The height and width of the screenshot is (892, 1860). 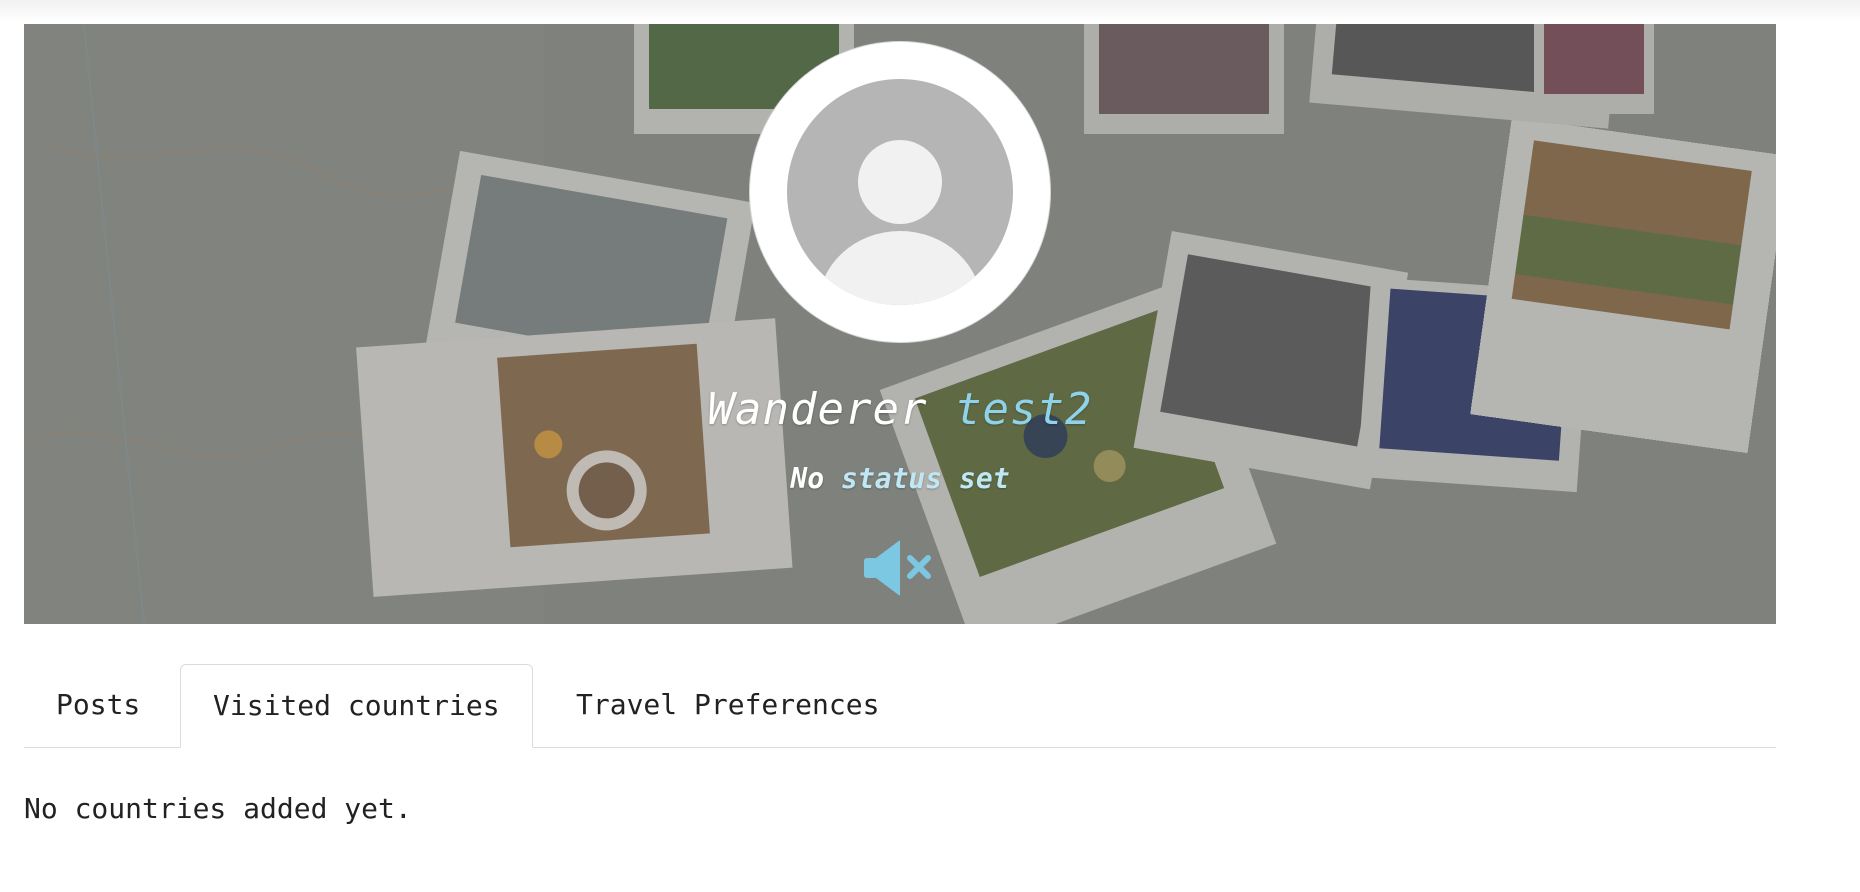 What do you see at coordinates (930, 11) in the screenshot?
I see `top-bar` at bounding box center [930, 11].